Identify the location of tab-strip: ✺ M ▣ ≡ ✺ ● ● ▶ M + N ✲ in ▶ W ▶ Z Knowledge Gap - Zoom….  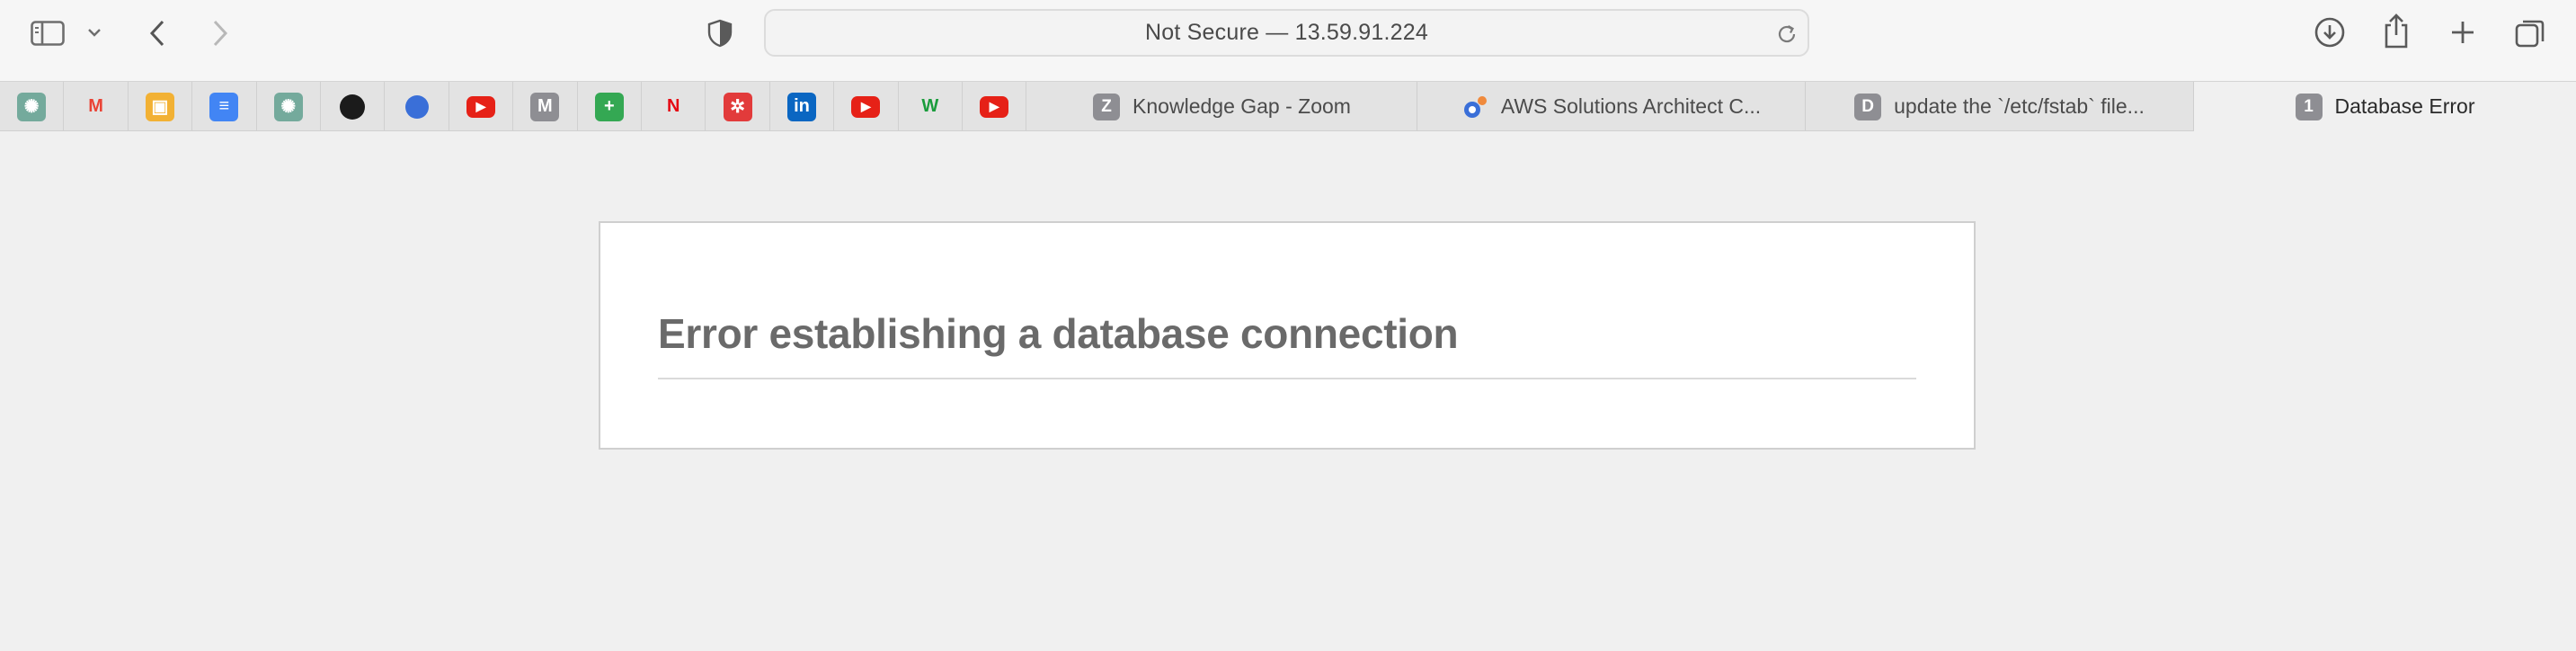
(1288, 106).